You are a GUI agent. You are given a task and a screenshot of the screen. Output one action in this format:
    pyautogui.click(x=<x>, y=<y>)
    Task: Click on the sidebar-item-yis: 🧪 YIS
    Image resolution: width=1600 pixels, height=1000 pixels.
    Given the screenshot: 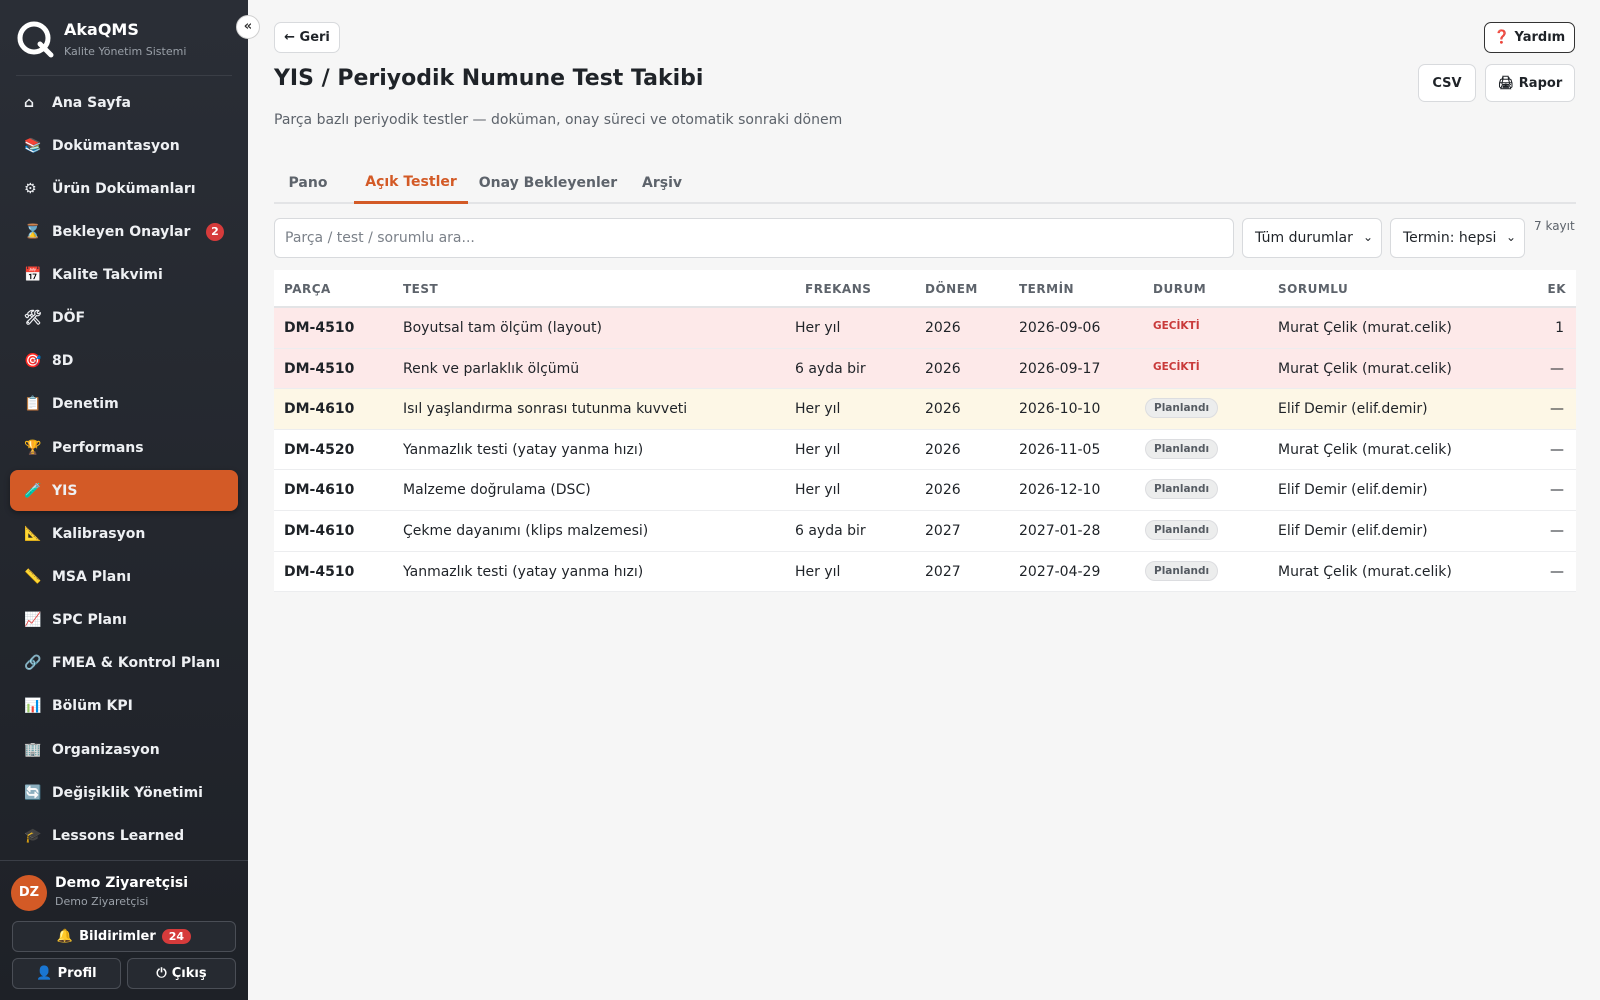 What is the action you would take?
    pyautogui.click(x=124, y=491)
    